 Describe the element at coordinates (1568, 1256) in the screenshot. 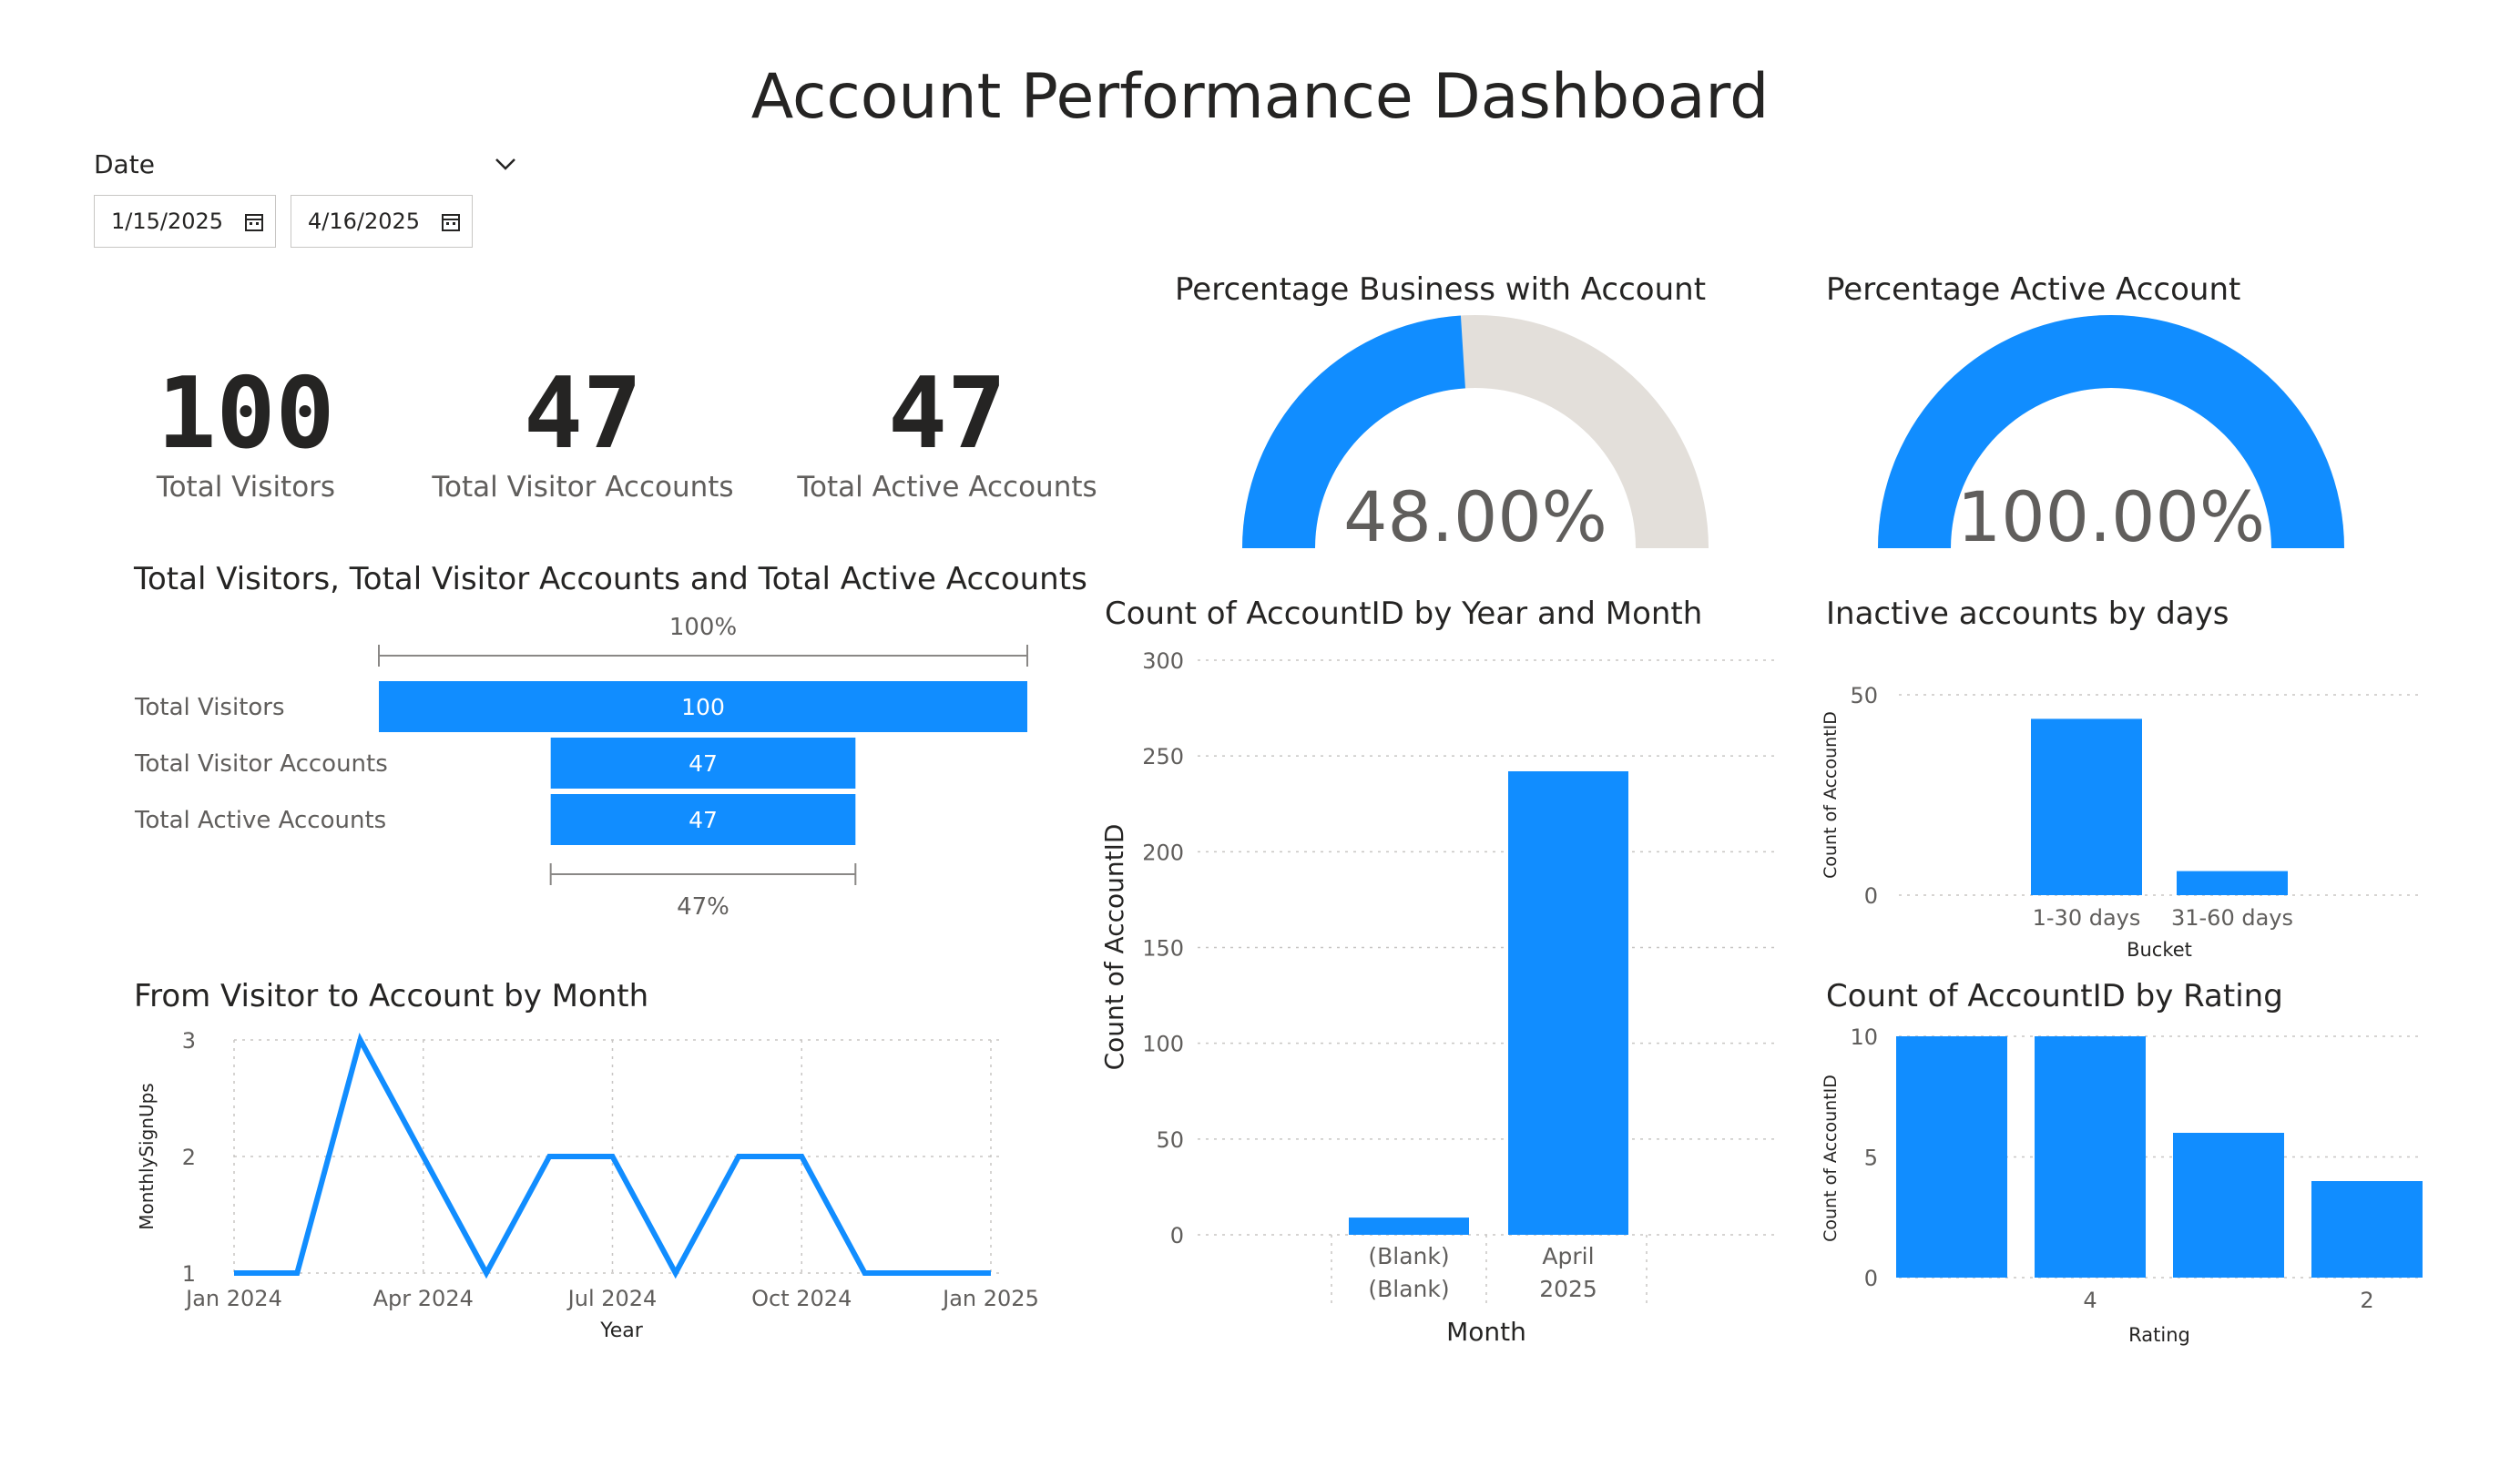

I see `ym-x-tick-label: April` at that location.